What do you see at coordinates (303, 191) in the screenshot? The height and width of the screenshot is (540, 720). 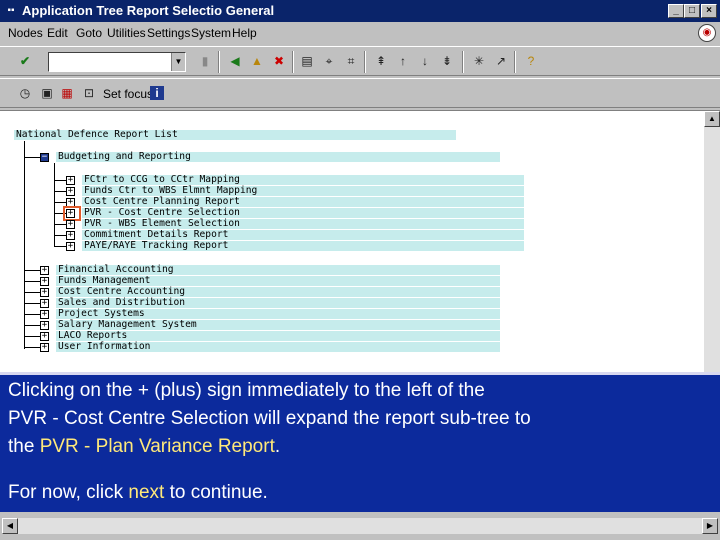 I see `tree-node-report: Funds Ctr to WBS Elmnt Mapping` at bounding box center [303, 191].